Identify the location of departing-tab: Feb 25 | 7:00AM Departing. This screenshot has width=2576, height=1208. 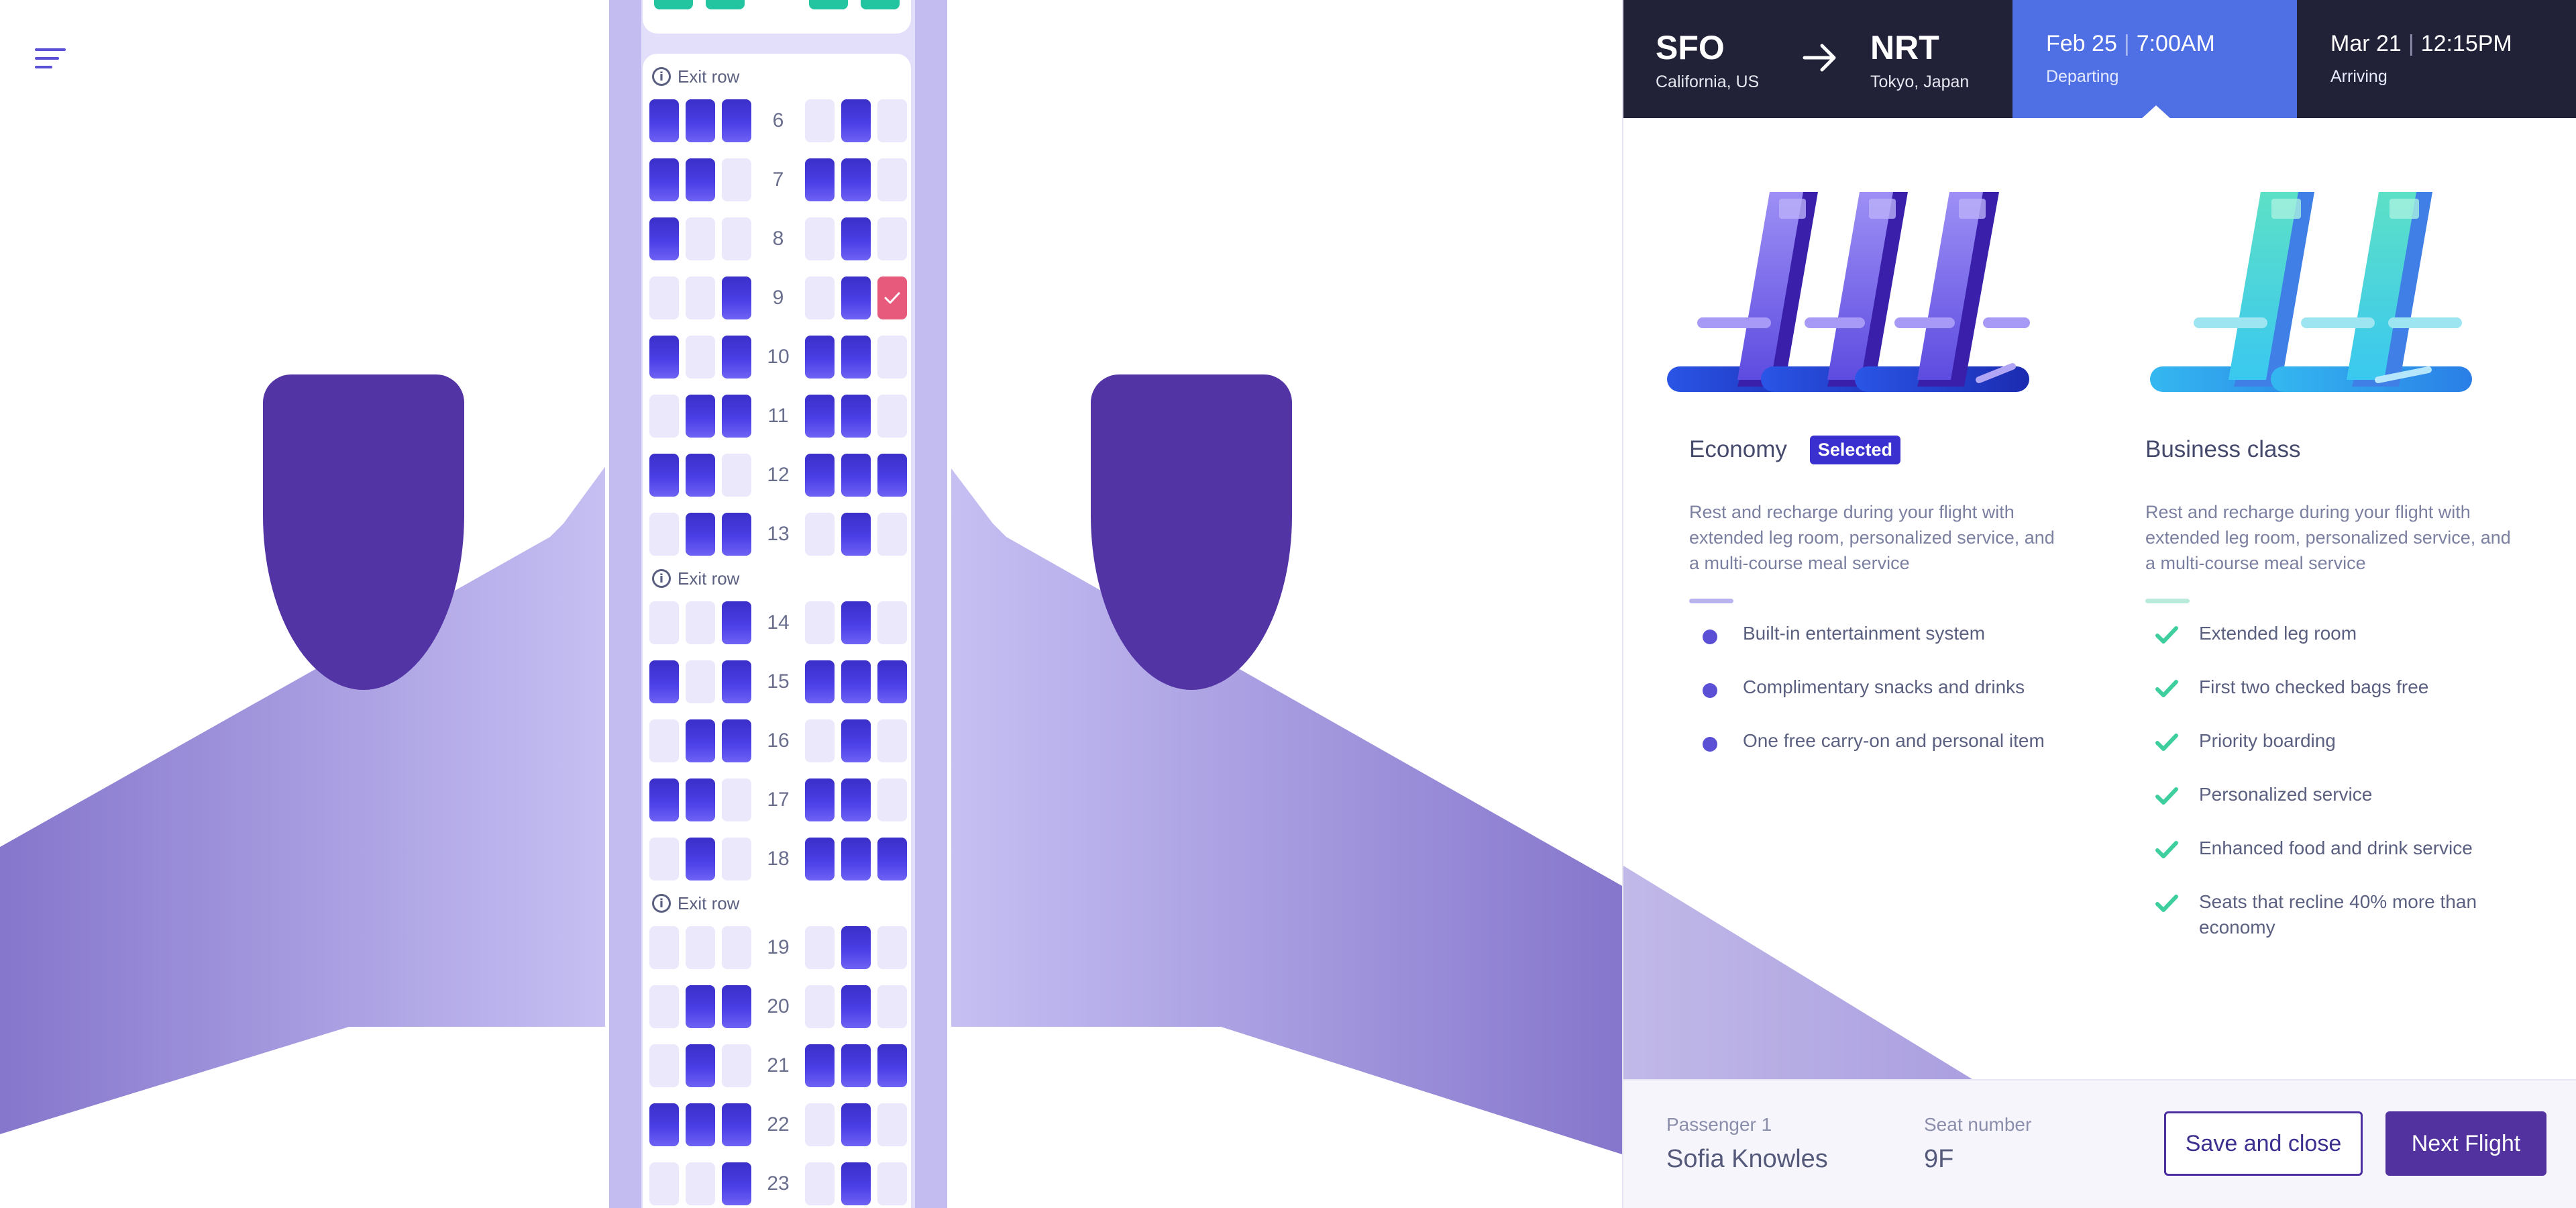
(2154, 60).